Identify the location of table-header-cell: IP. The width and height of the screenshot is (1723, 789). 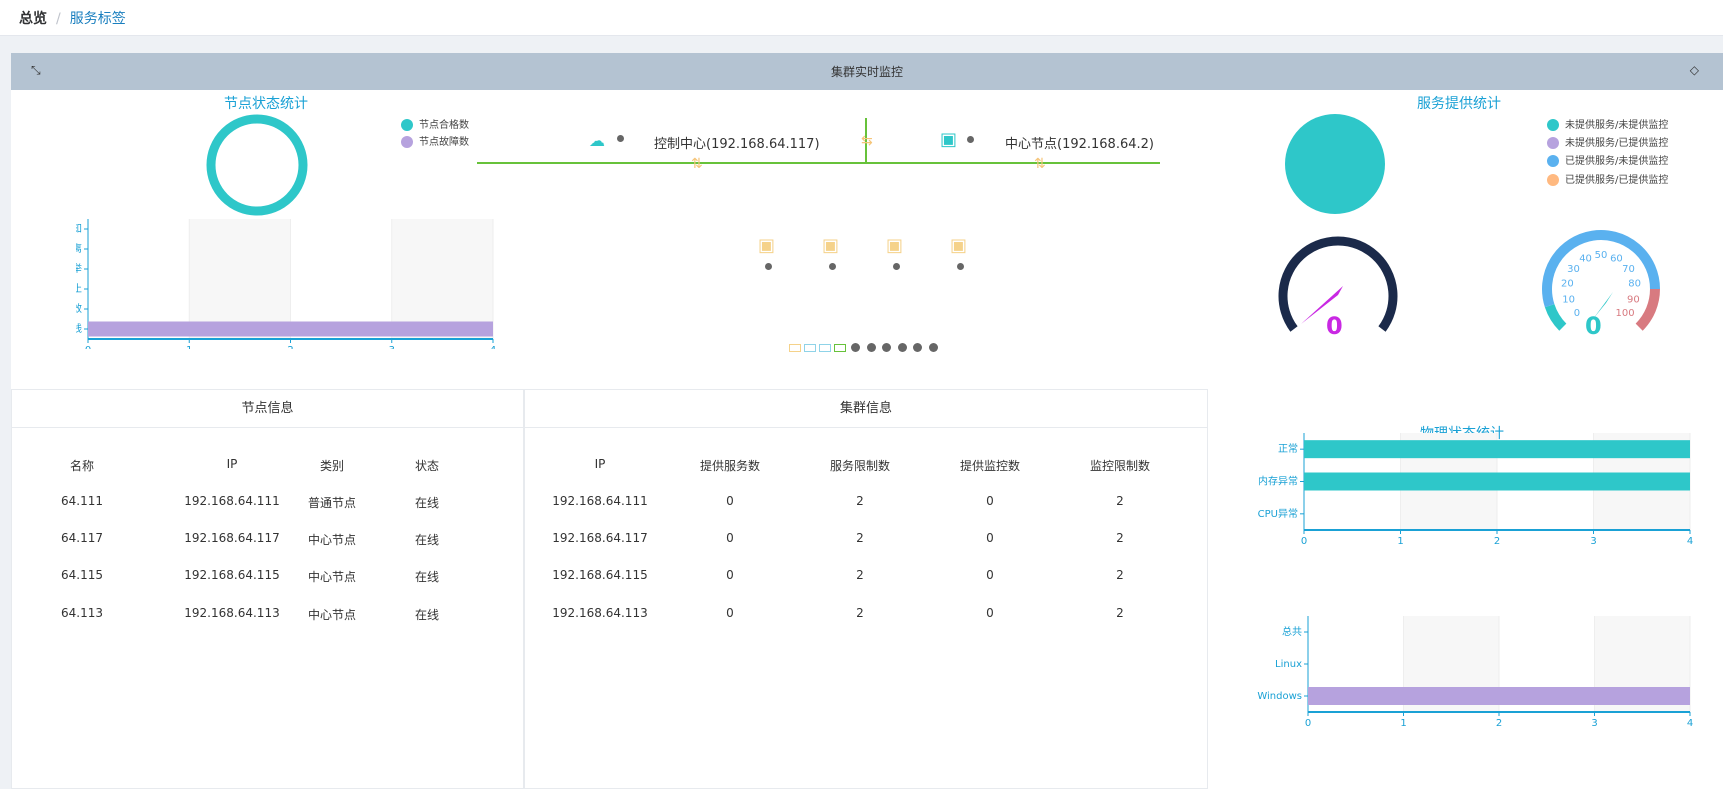
(600, 464).